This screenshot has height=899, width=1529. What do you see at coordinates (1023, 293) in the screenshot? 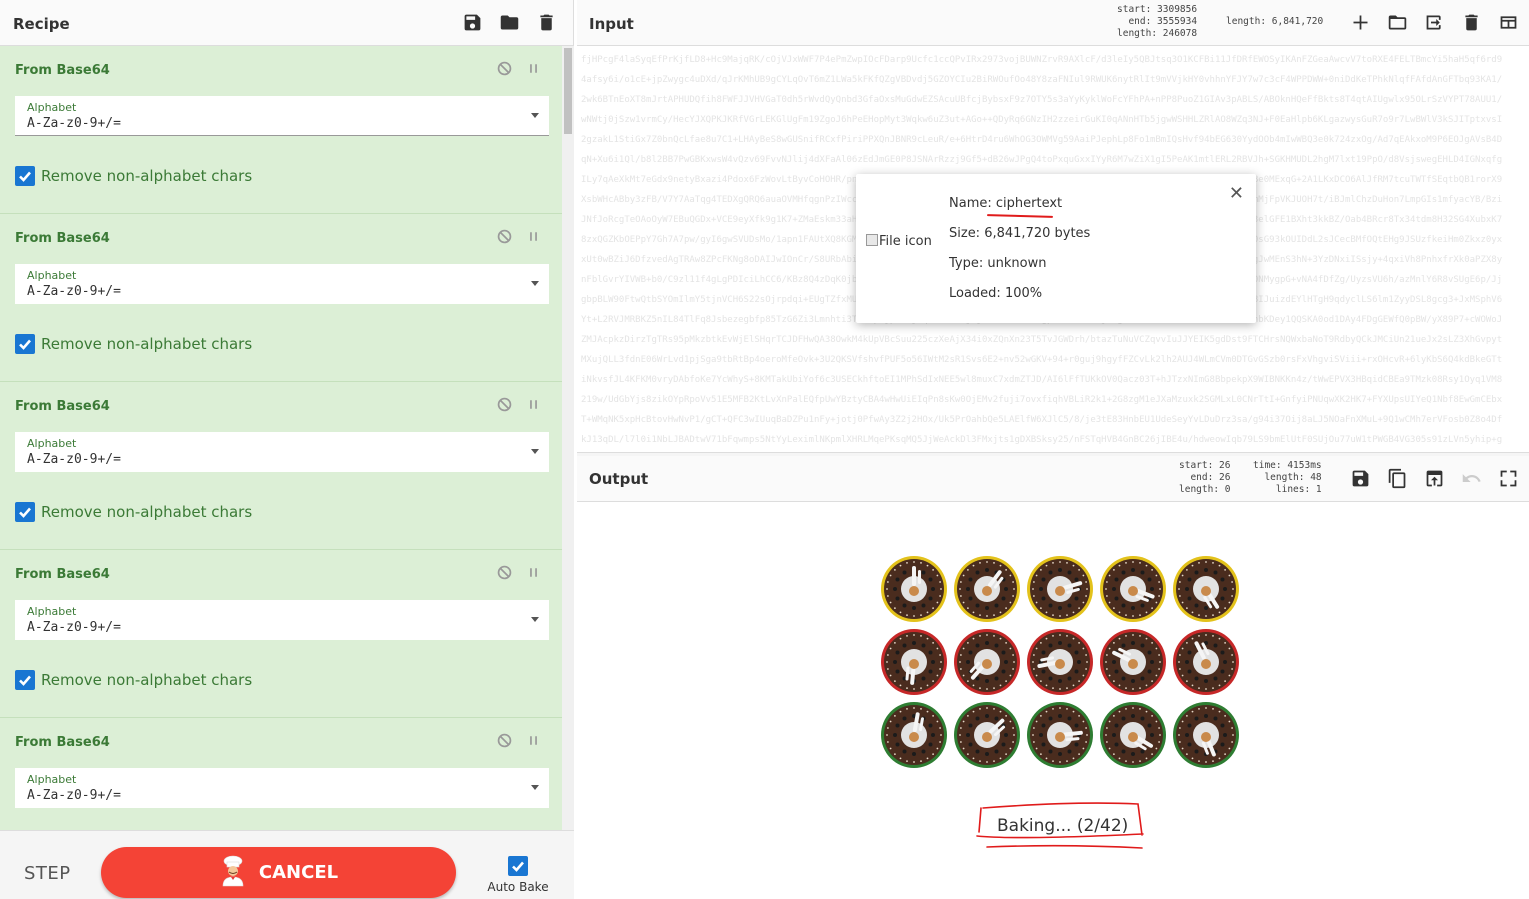
I see `file-loaded-value: 100%` at bounding box center [1023, 293].